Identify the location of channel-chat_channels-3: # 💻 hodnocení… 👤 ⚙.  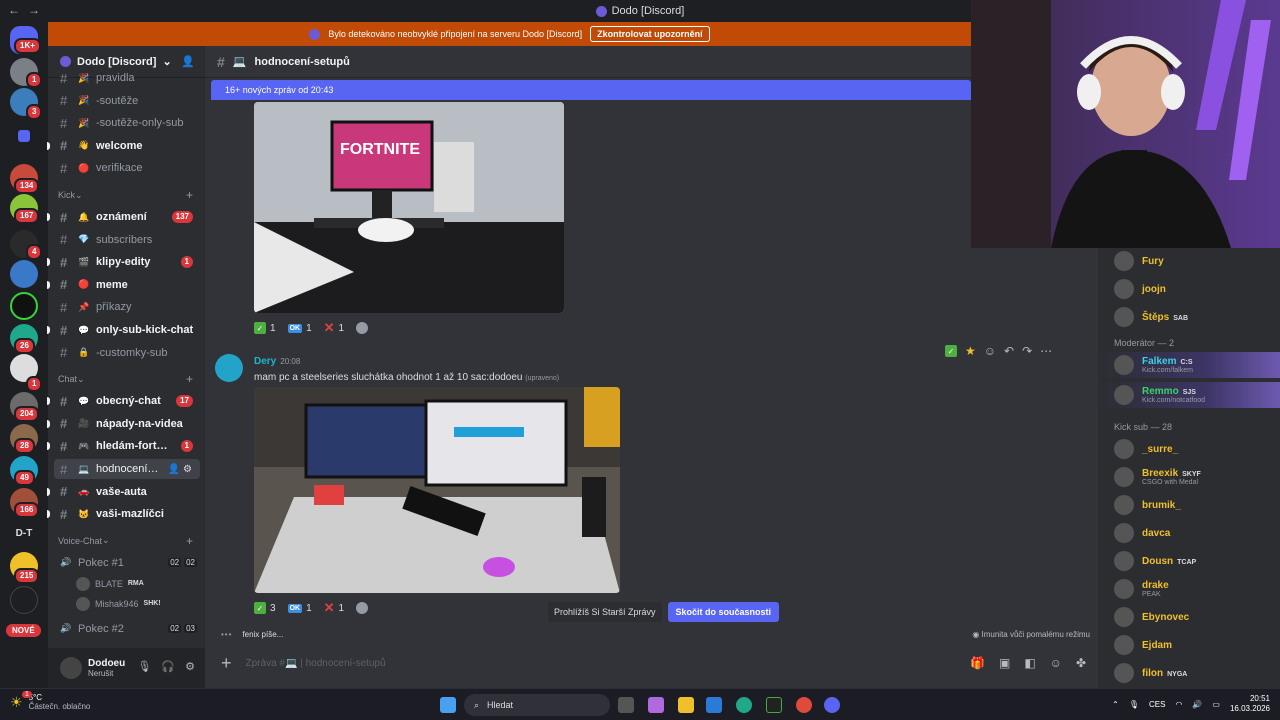
(127, 469).